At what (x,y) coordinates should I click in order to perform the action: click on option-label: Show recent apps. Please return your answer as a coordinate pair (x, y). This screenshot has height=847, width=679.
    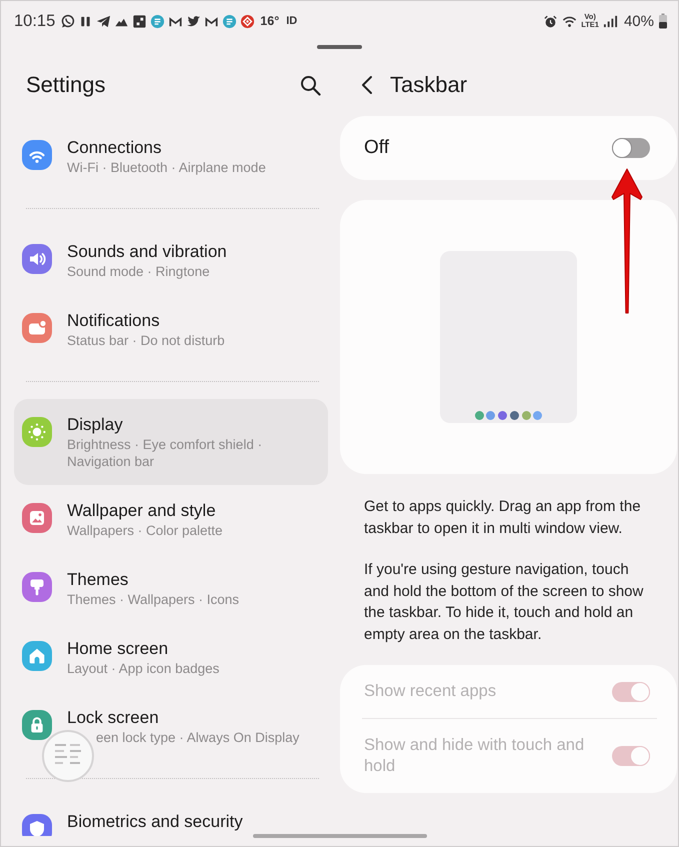
    Looking at the image, I should click on (430, 691).